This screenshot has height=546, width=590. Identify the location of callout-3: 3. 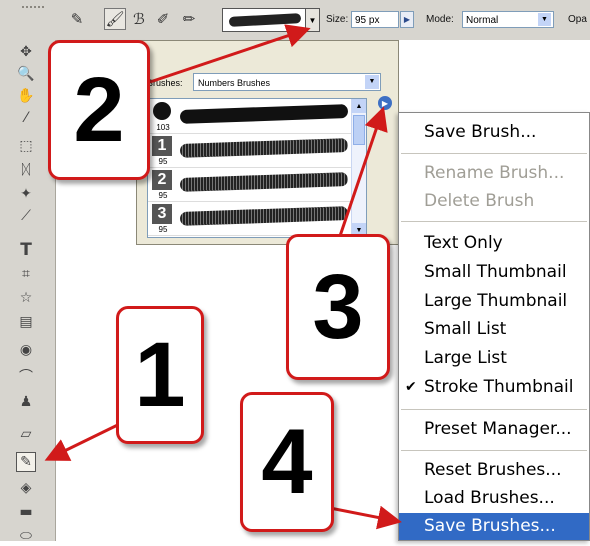
(338, 307).